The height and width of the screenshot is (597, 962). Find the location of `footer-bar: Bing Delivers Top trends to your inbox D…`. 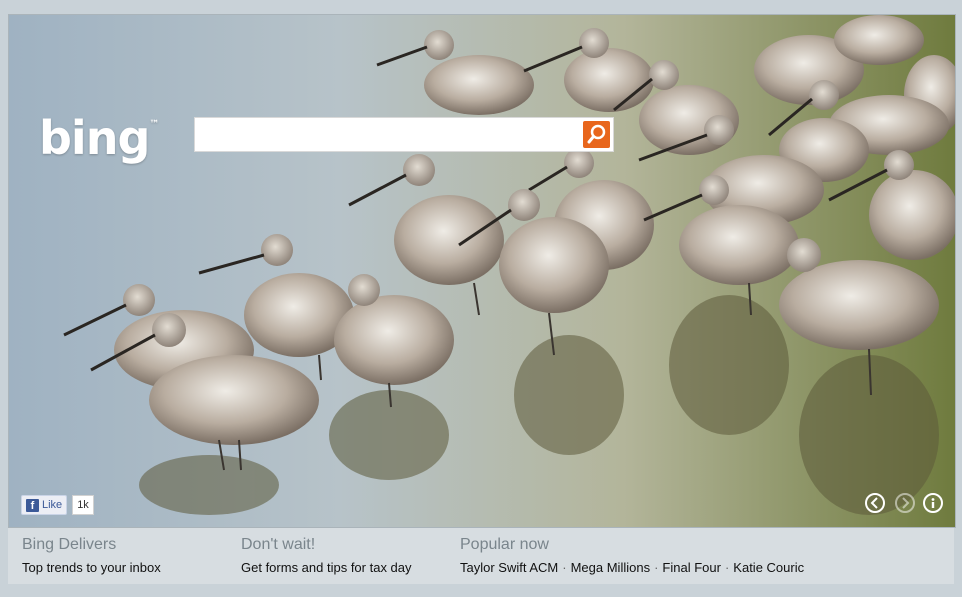

footer-bar: Bing Delivers Top trends to your inbox D… is located at coordinates (481, 556).